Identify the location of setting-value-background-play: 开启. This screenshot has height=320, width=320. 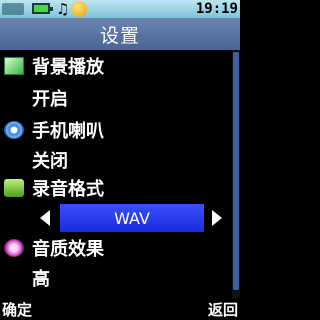
(116, 98).